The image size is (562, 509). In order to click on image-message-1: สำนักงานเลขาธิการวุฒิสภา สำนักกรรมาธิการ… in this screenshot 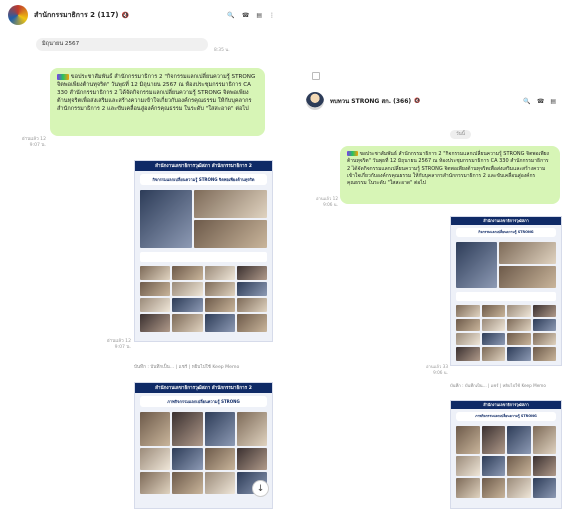, I will do `click(203, 251)`.